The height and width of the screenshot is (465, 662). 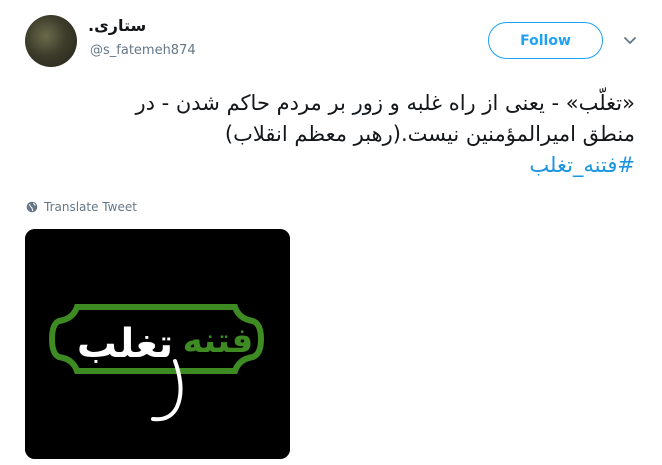 I want to click on chevron-down-icon, so click(x=630, y=40).